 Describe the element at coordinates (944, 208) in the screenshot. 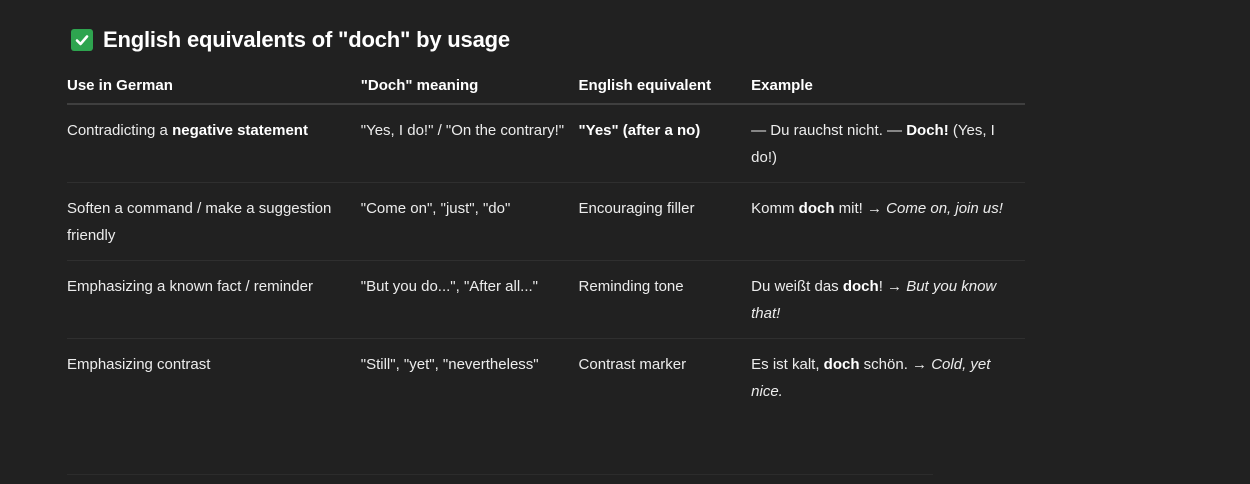

I see `example-translation: Come on, join us!` at that location.